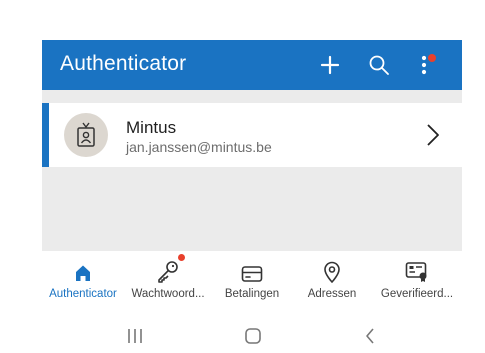 The image size is (485, 353). I want to click on home-button-icon, so click(253, 336).